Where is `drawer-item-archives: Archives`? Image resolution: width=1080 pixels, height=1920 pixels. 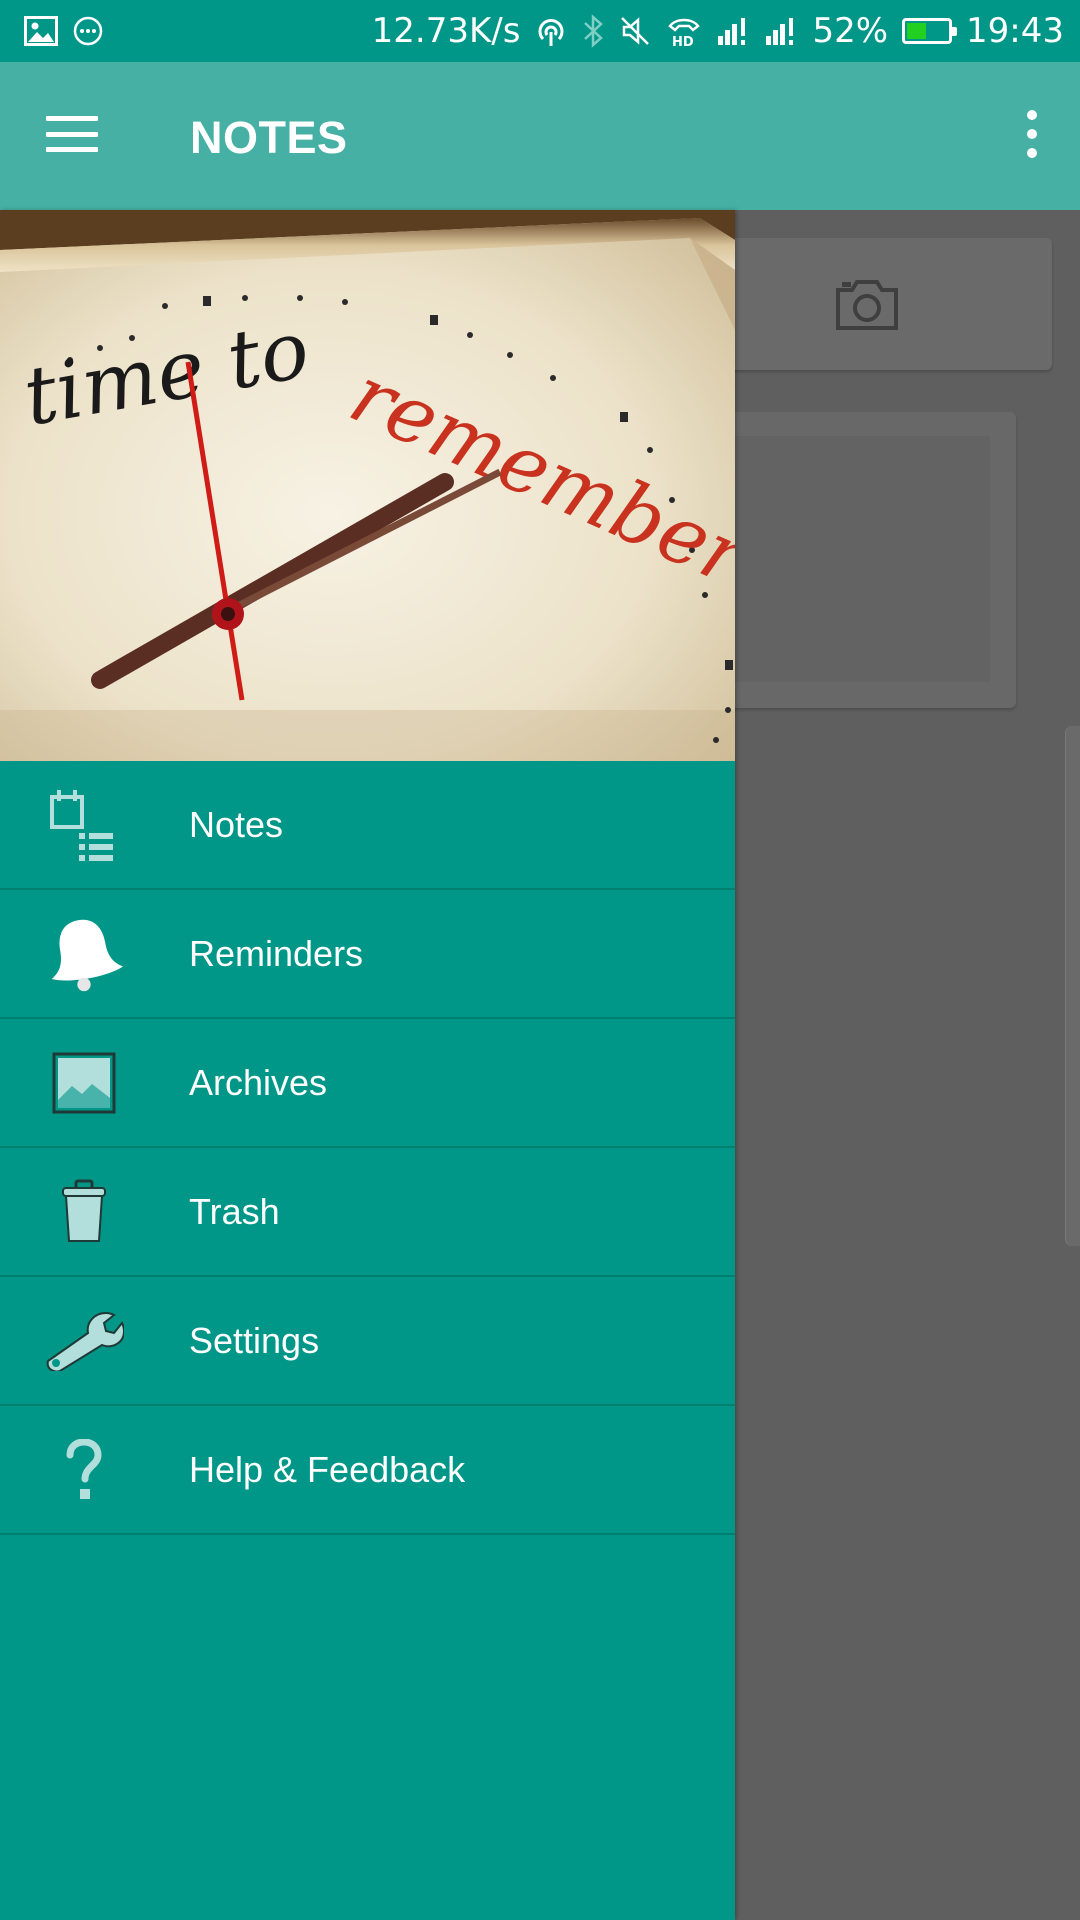
drawer-item-archives: Archives is located at coordinates (367, 1083).